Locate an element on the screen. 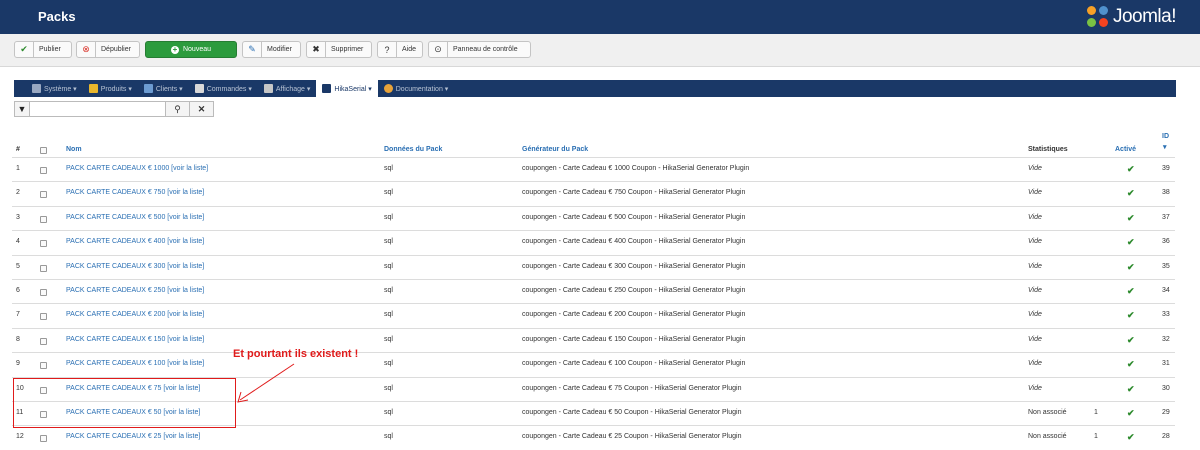  menu-item-affichage: Affichage ▾ is located at coordinates (287, 88).